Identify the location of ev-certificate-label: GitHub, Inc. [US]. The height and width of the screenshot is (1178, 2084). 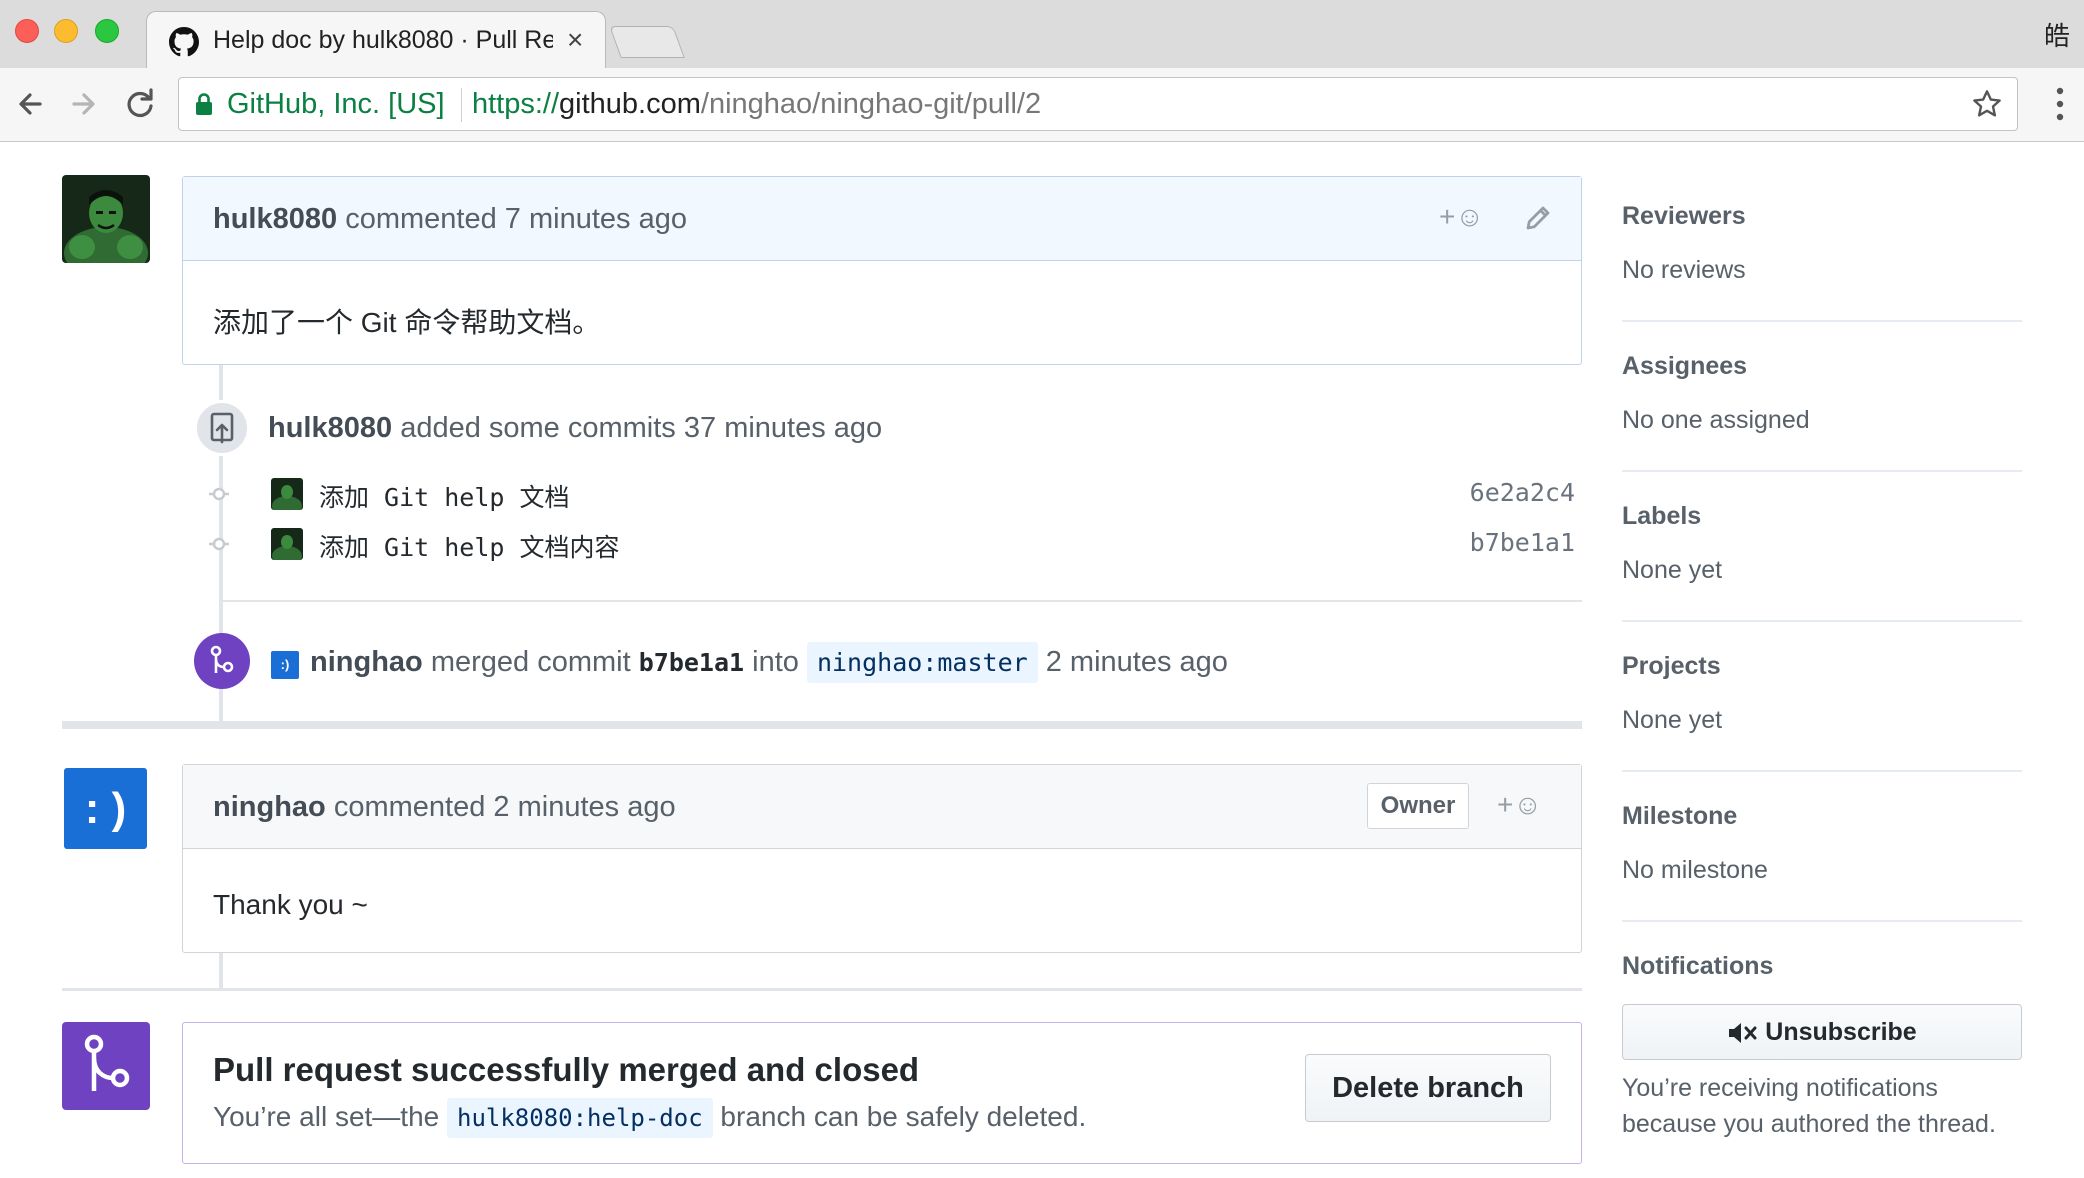
(336, 104).